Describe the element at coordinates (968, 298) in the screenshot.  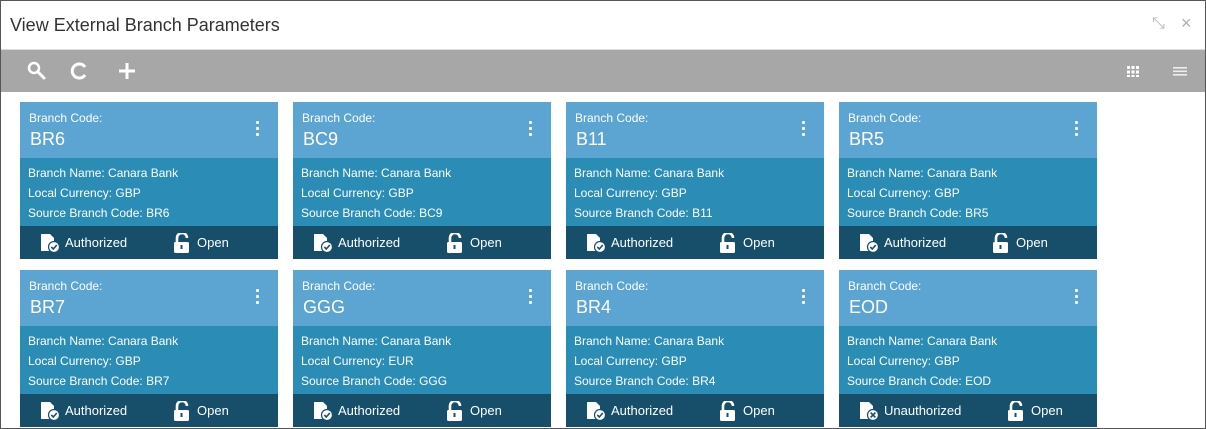
I see `card-header: Branch Code: EOD` at that location.